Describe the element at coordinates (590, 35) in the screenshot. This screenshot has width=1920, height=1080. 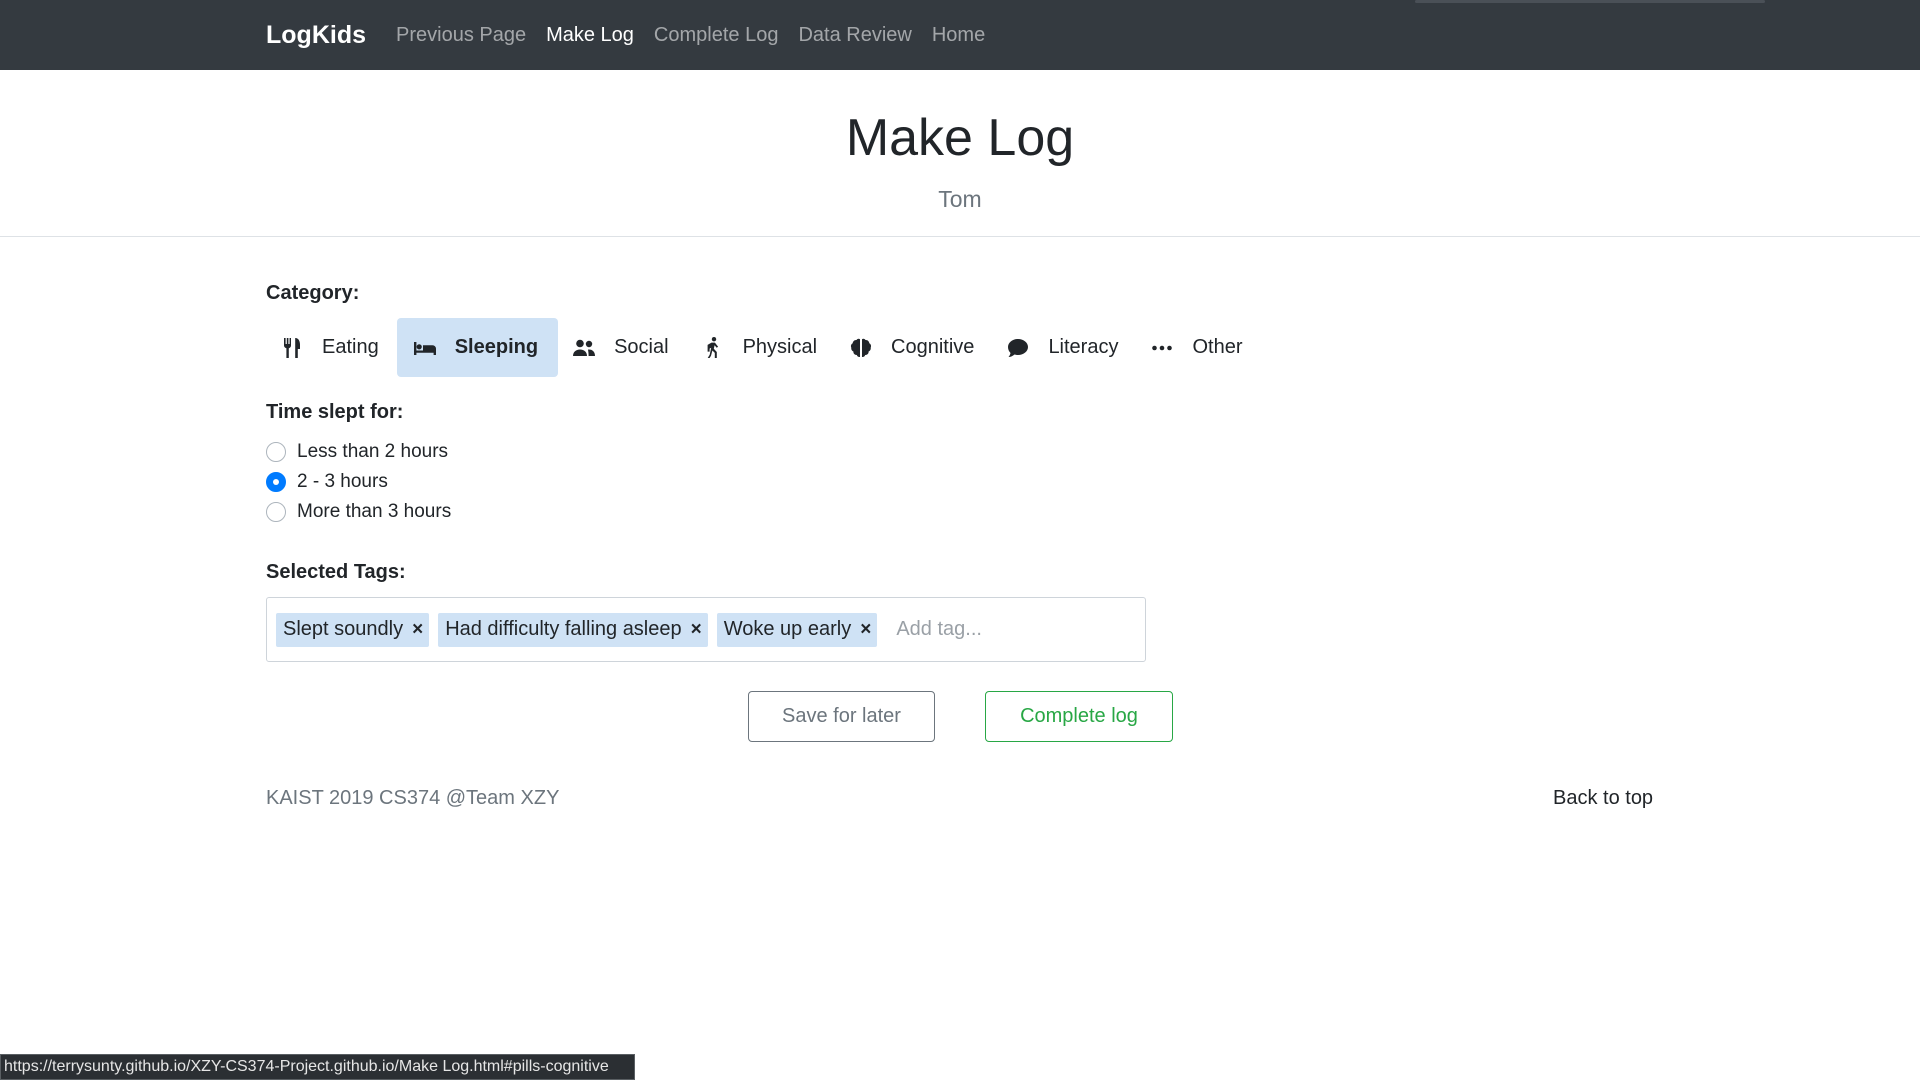
I see `nav-link-make-log: Make Log` at that location.